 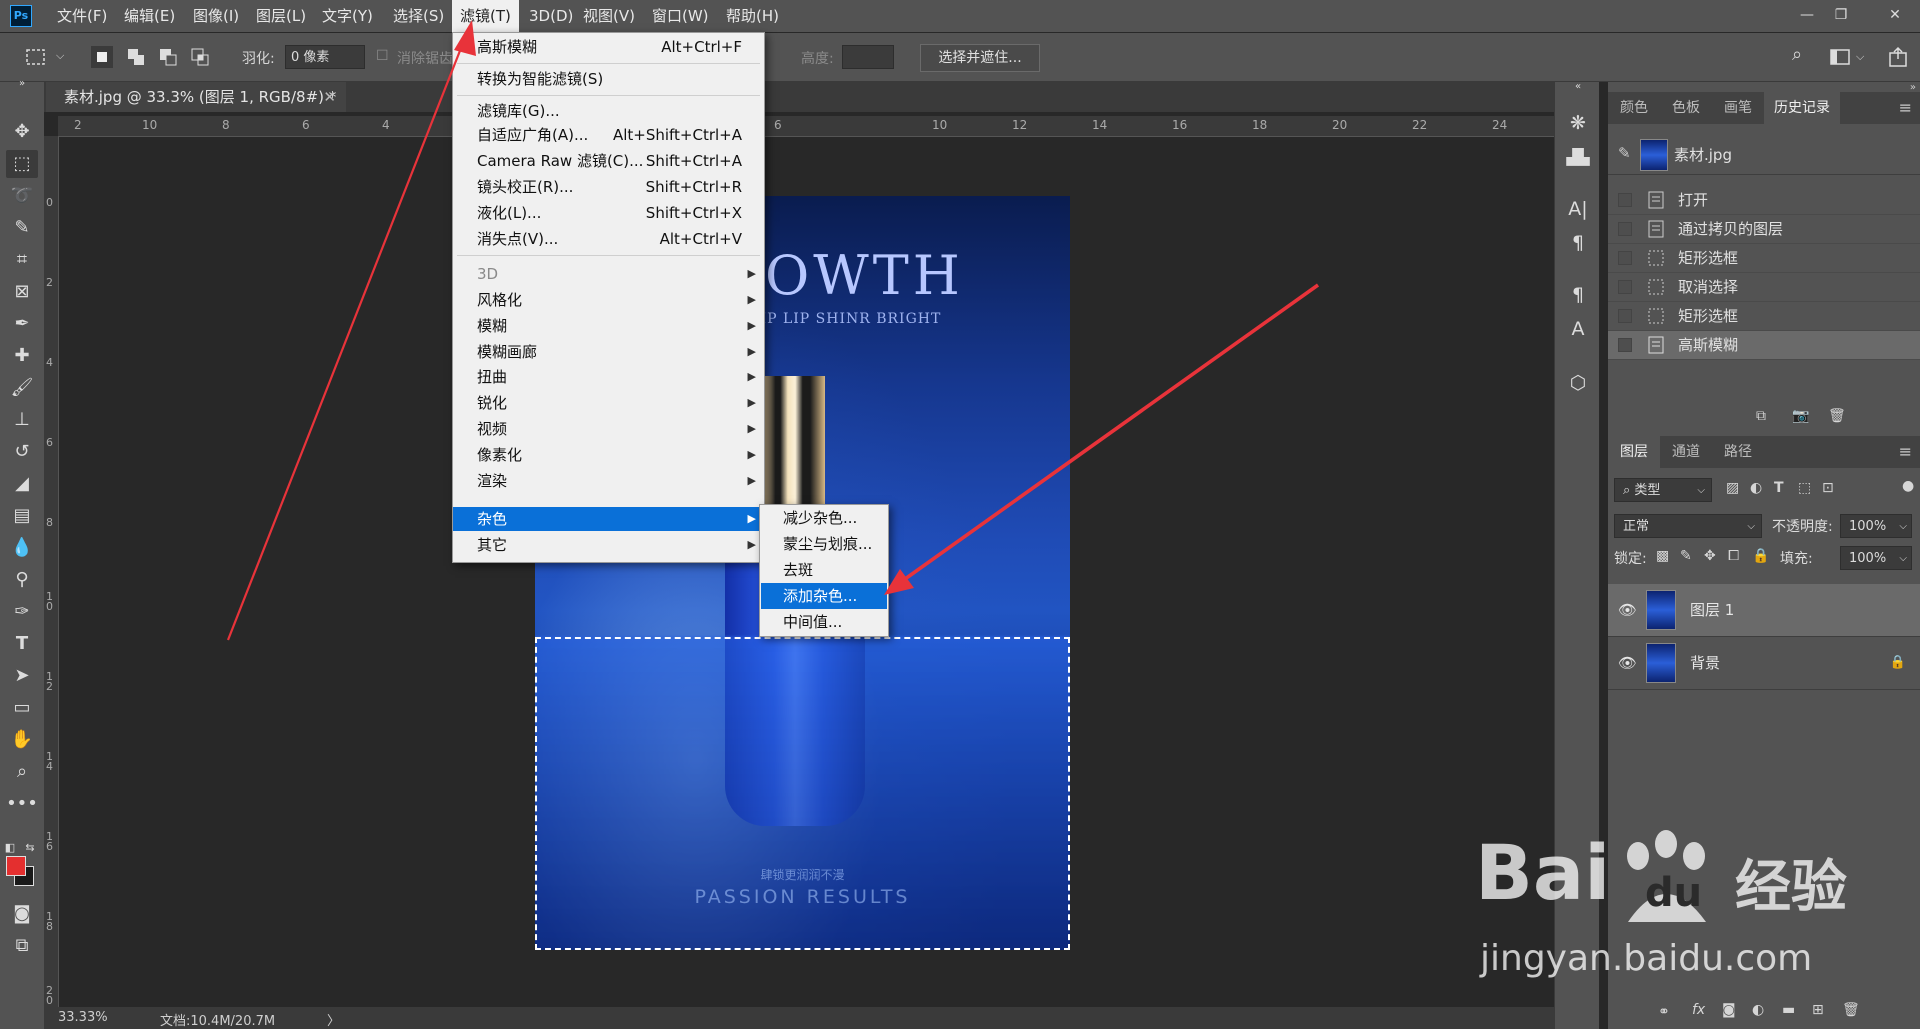 What do you see at coordinates (22, 676) in the screenshot?
I see `path-select-tool-icon: ➤` at bounding box center [22, 676].